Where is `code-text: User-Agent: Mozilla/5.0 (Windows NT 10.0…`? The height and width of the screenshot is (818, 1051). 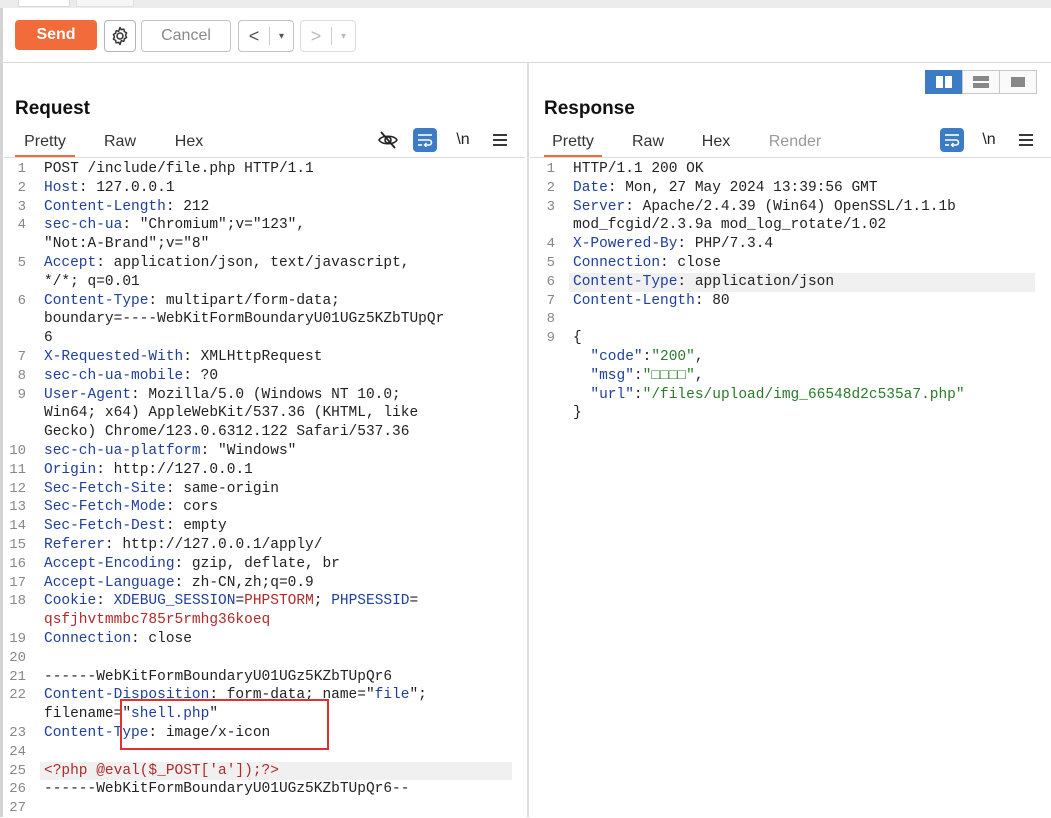
code-text: User-Agent: Mozilla/5.0 (Windows NT 10.0… is located at coordinates (222, 395).